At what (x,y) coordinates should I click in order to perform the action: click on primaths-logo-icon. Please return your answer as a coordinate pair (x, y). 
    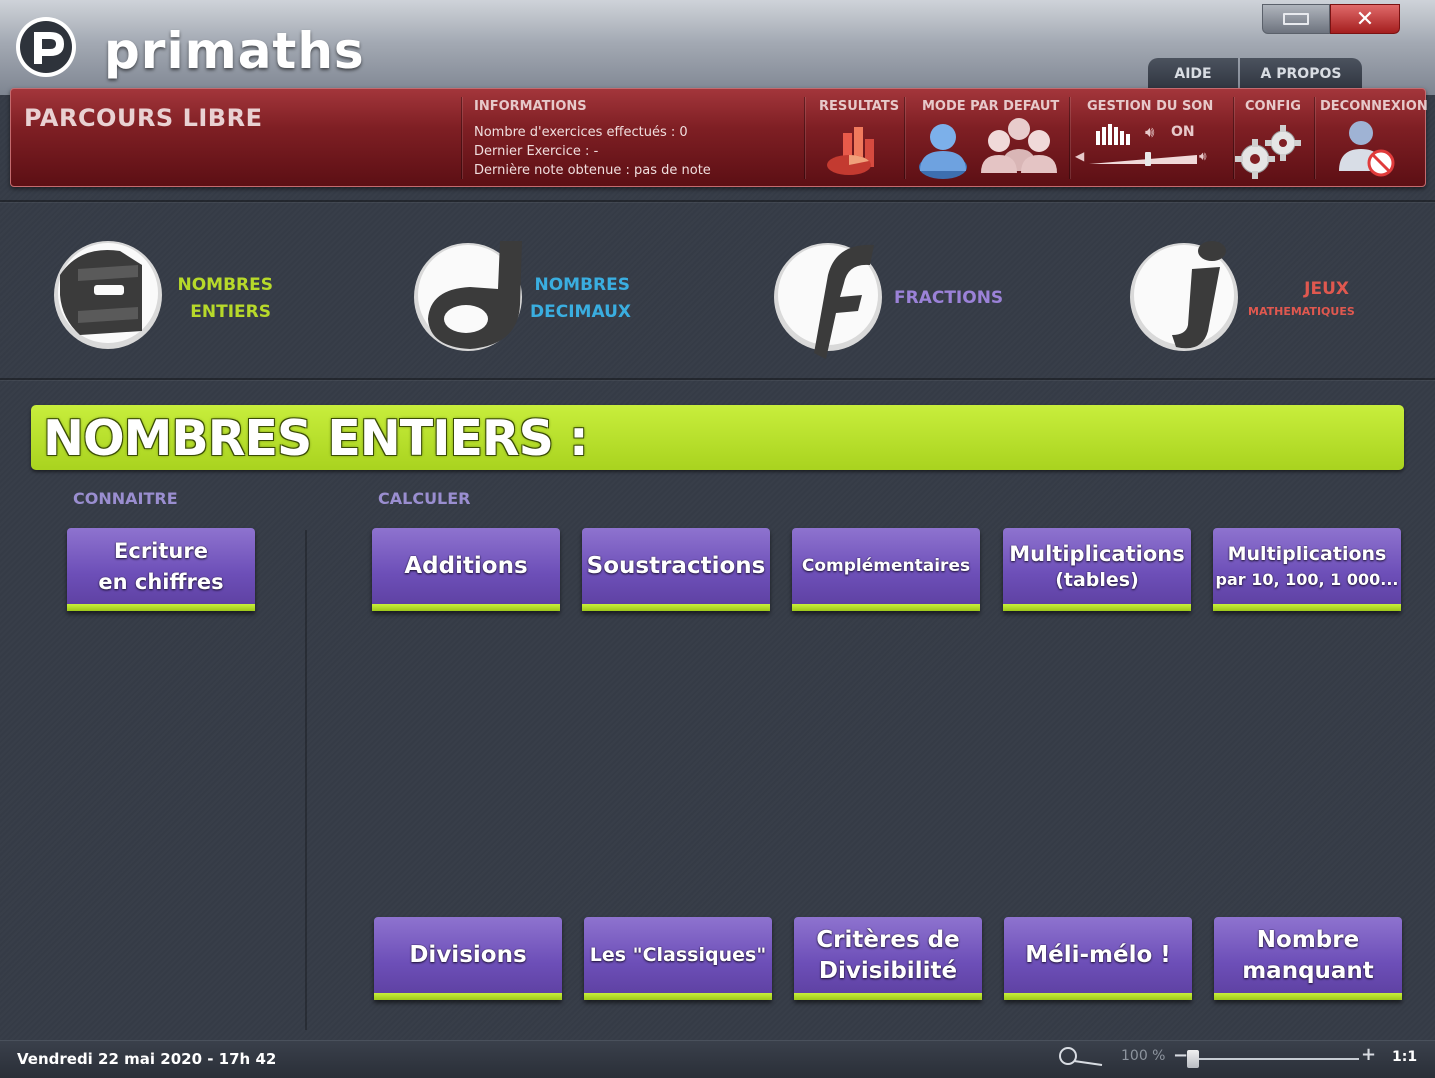
    Looking at the image, I should click on (46, 47).